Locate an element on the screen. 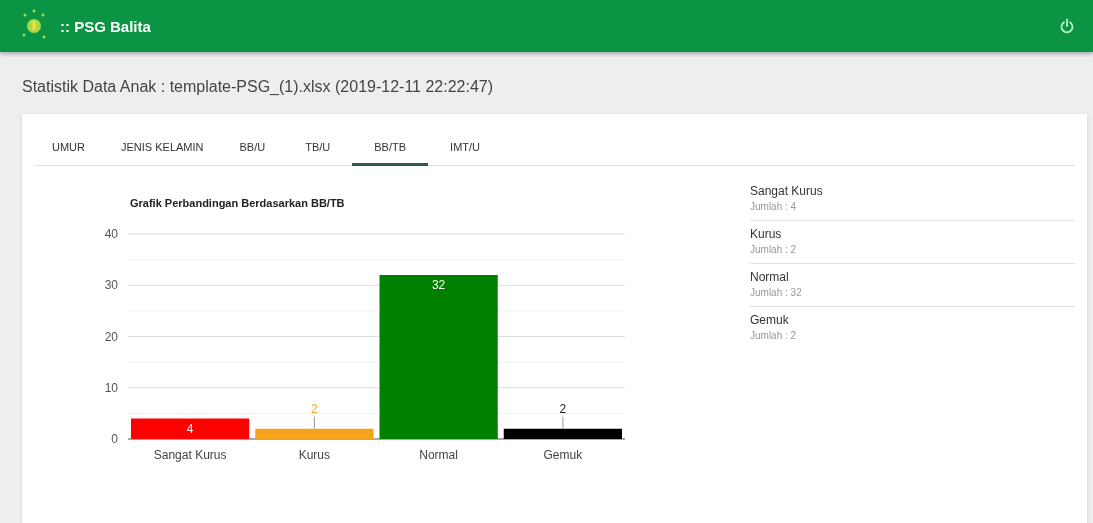 The image size is (1093, 523). x-axis-label: Kurus is located at coordinates (314, 455).